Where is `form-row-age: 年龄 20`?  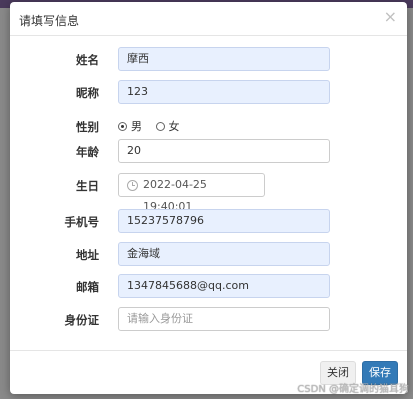
form-row-age: 年龄 20 is located at coordinates (208, 151).